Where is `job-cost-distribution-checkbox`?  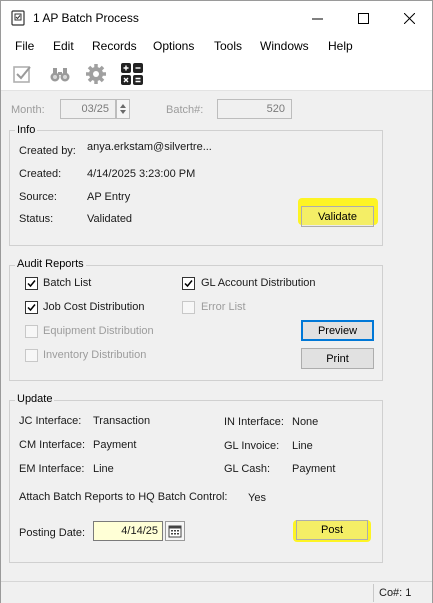
job-cost-distribution-checkbox is located at coordinates (31, 307).